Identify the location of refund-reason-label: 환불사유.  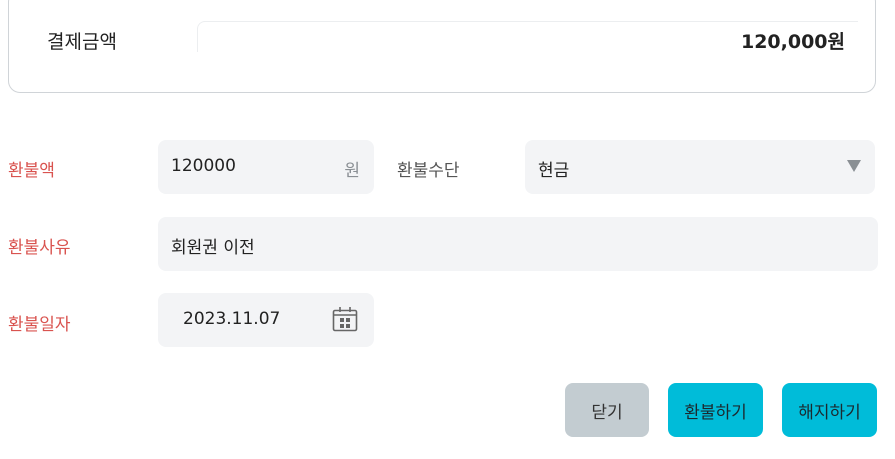
(39, 248).